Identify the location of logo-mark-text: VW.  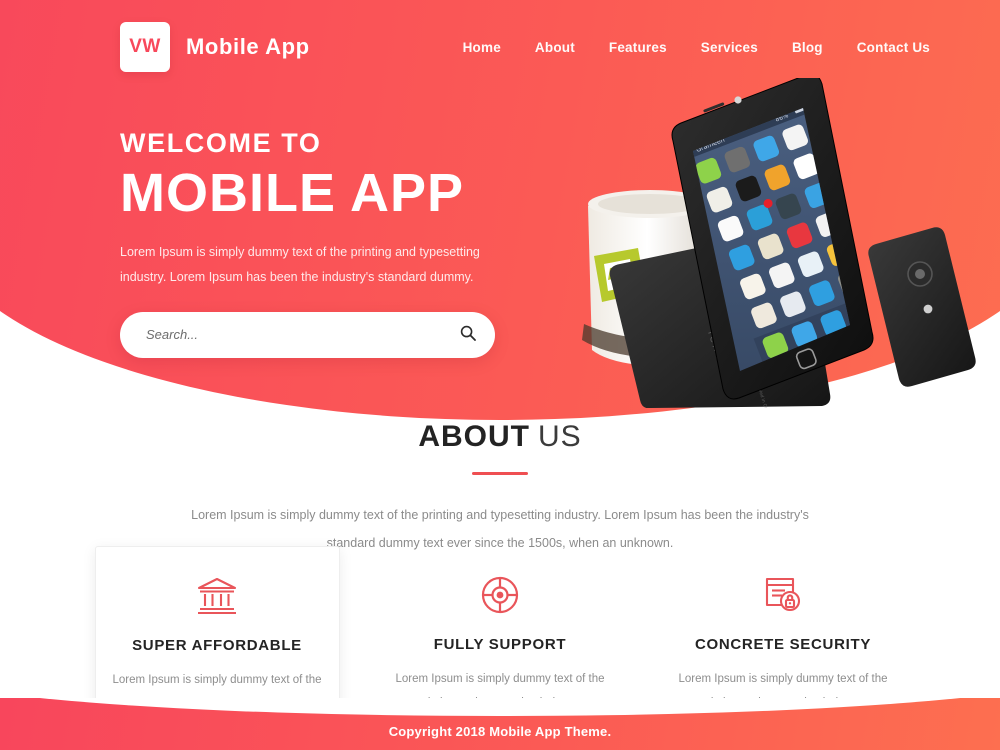
(145, 46).